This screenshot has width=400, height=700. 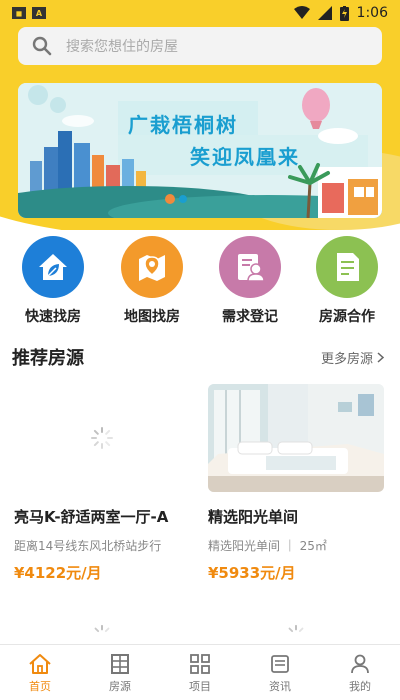 I want to click on tab-label: 房源, so click(x=120, y=686).